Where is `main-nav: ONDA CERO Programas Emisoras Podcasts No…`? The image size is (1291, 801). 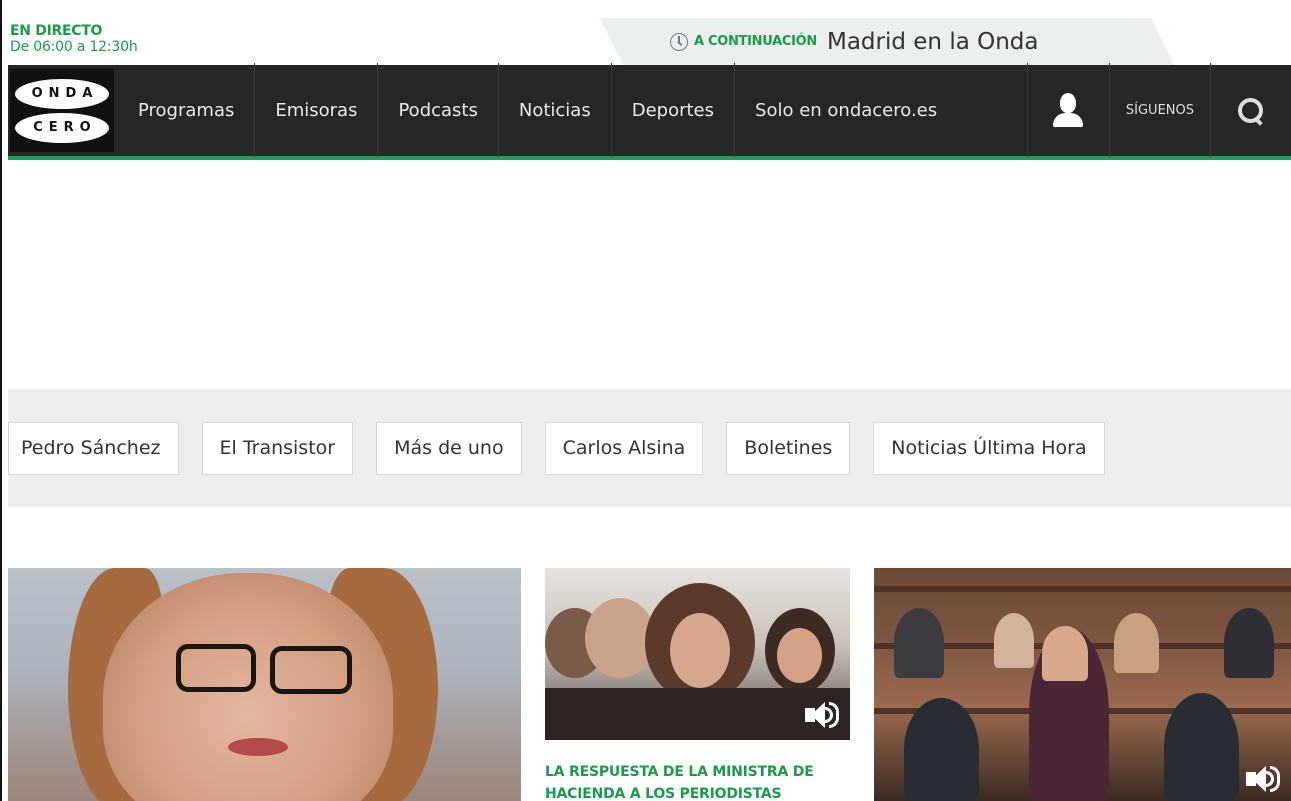
main-nav: ONDA CERO Programas Emisoras Podcasts No… is located at coordinates (649, 111).